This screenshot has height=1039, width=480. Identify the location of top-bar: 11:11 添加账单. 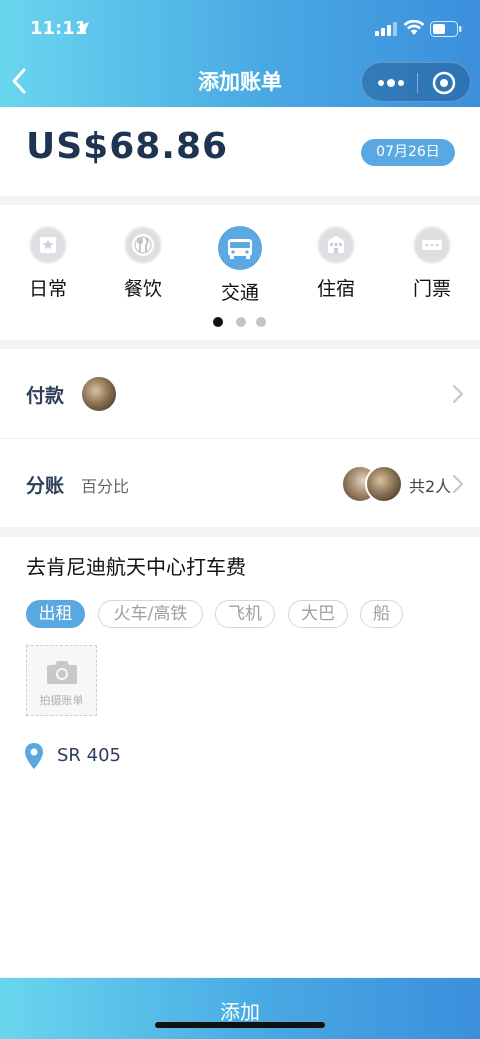
(240, 53).